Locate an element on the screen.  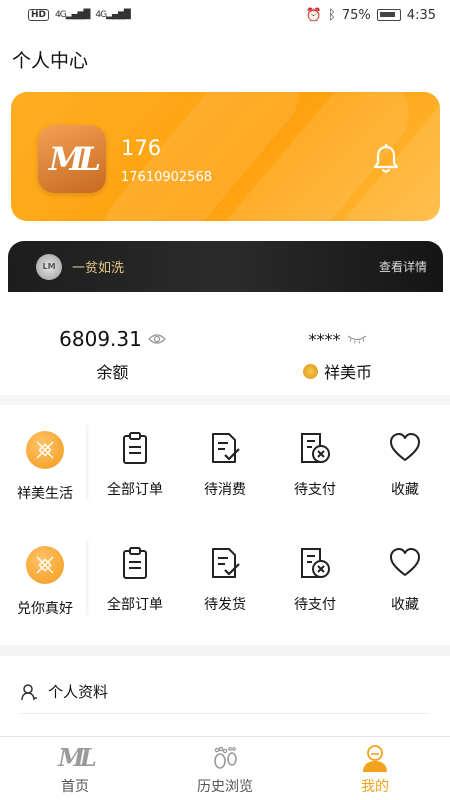
battery-icon is located at coordinates (388, 15).